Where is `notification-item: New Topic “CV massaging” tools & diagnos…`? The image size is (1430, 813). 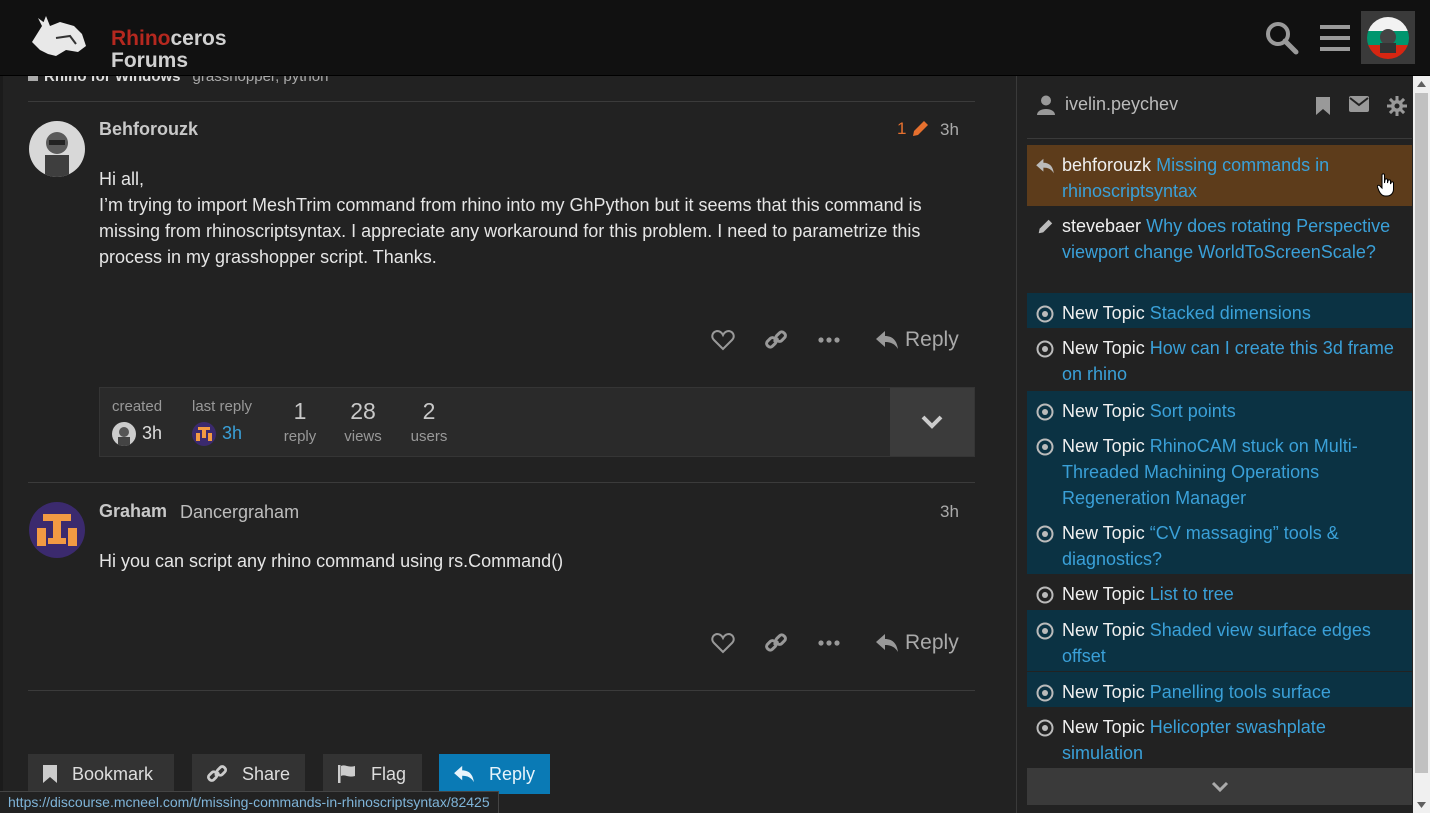
notification-item: New Topic “CV massaging” tools & diagnos… is located at coordinates (1219, 543).